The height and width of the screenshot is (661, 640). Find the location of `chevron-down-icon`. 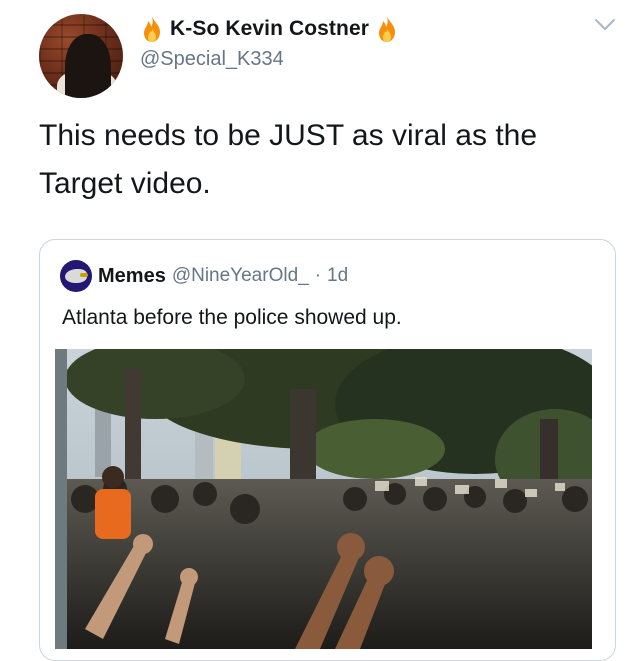

chevron-down-icon is located at coordinates (605, 25).